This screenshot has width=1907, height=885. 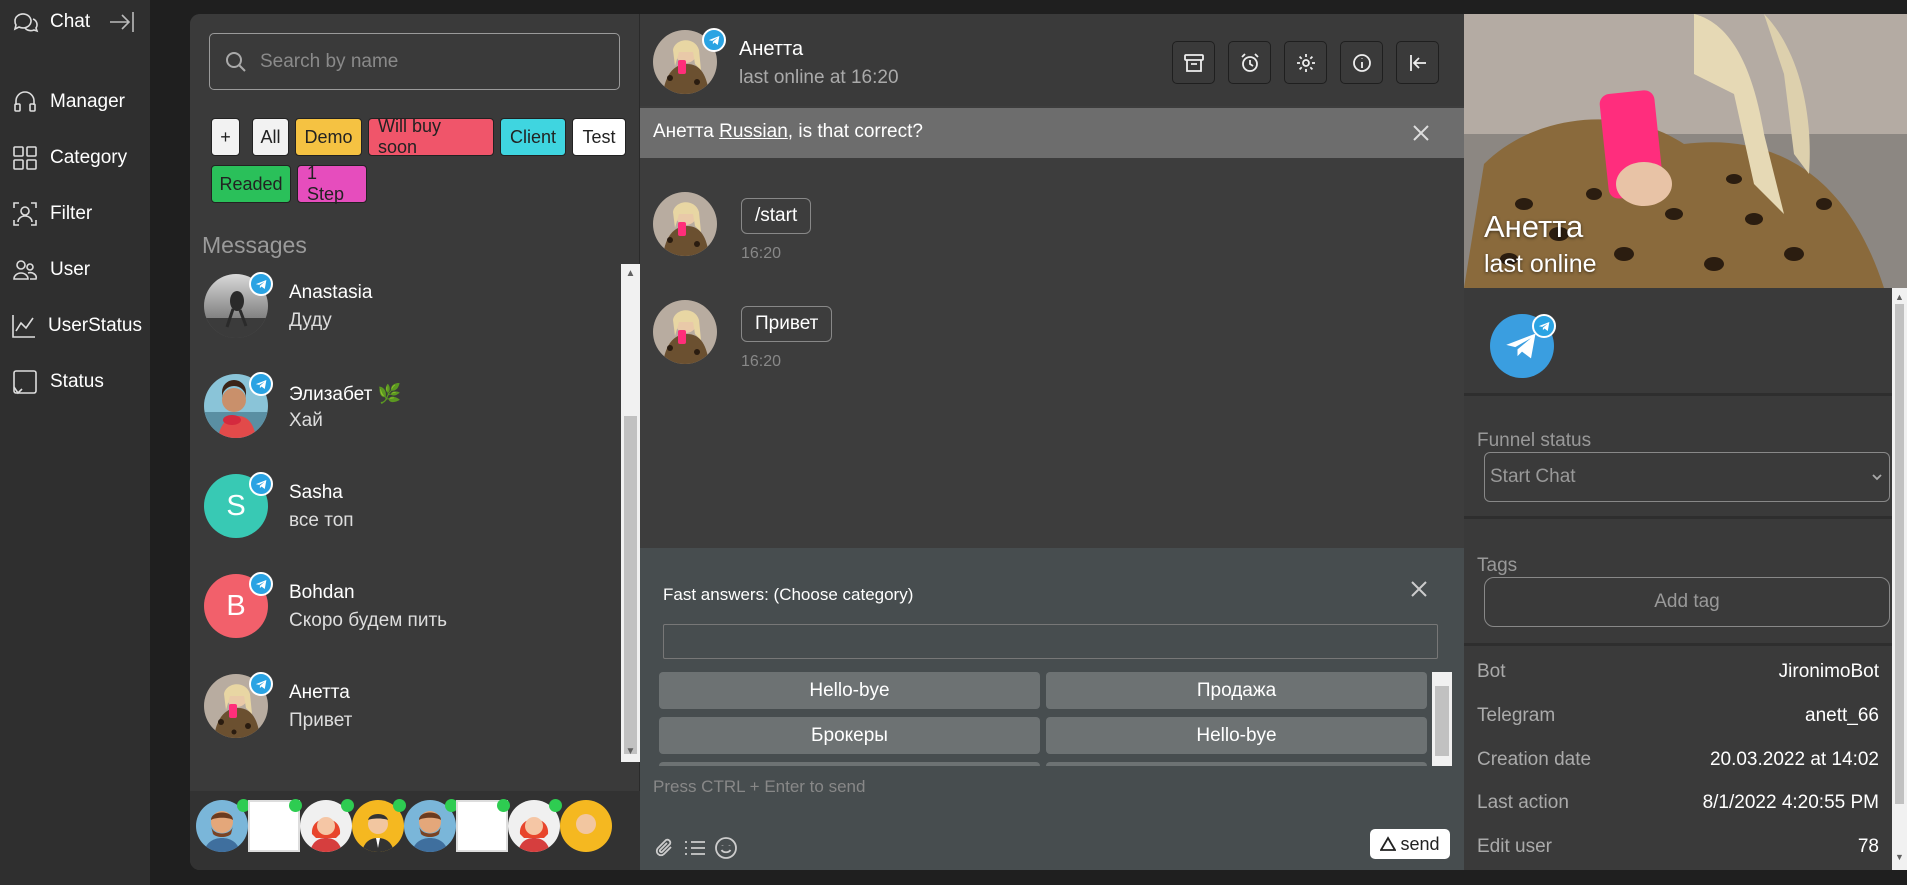 I want to click on avatar, so click(x=685, y=332).